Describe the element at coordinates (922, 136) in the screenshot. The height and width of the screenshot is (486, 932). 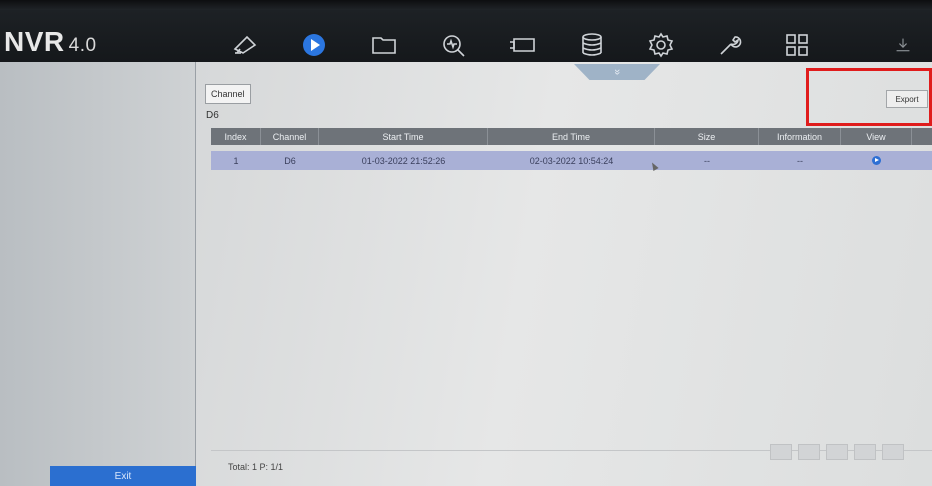
I see `column-header-spacer` at that location.